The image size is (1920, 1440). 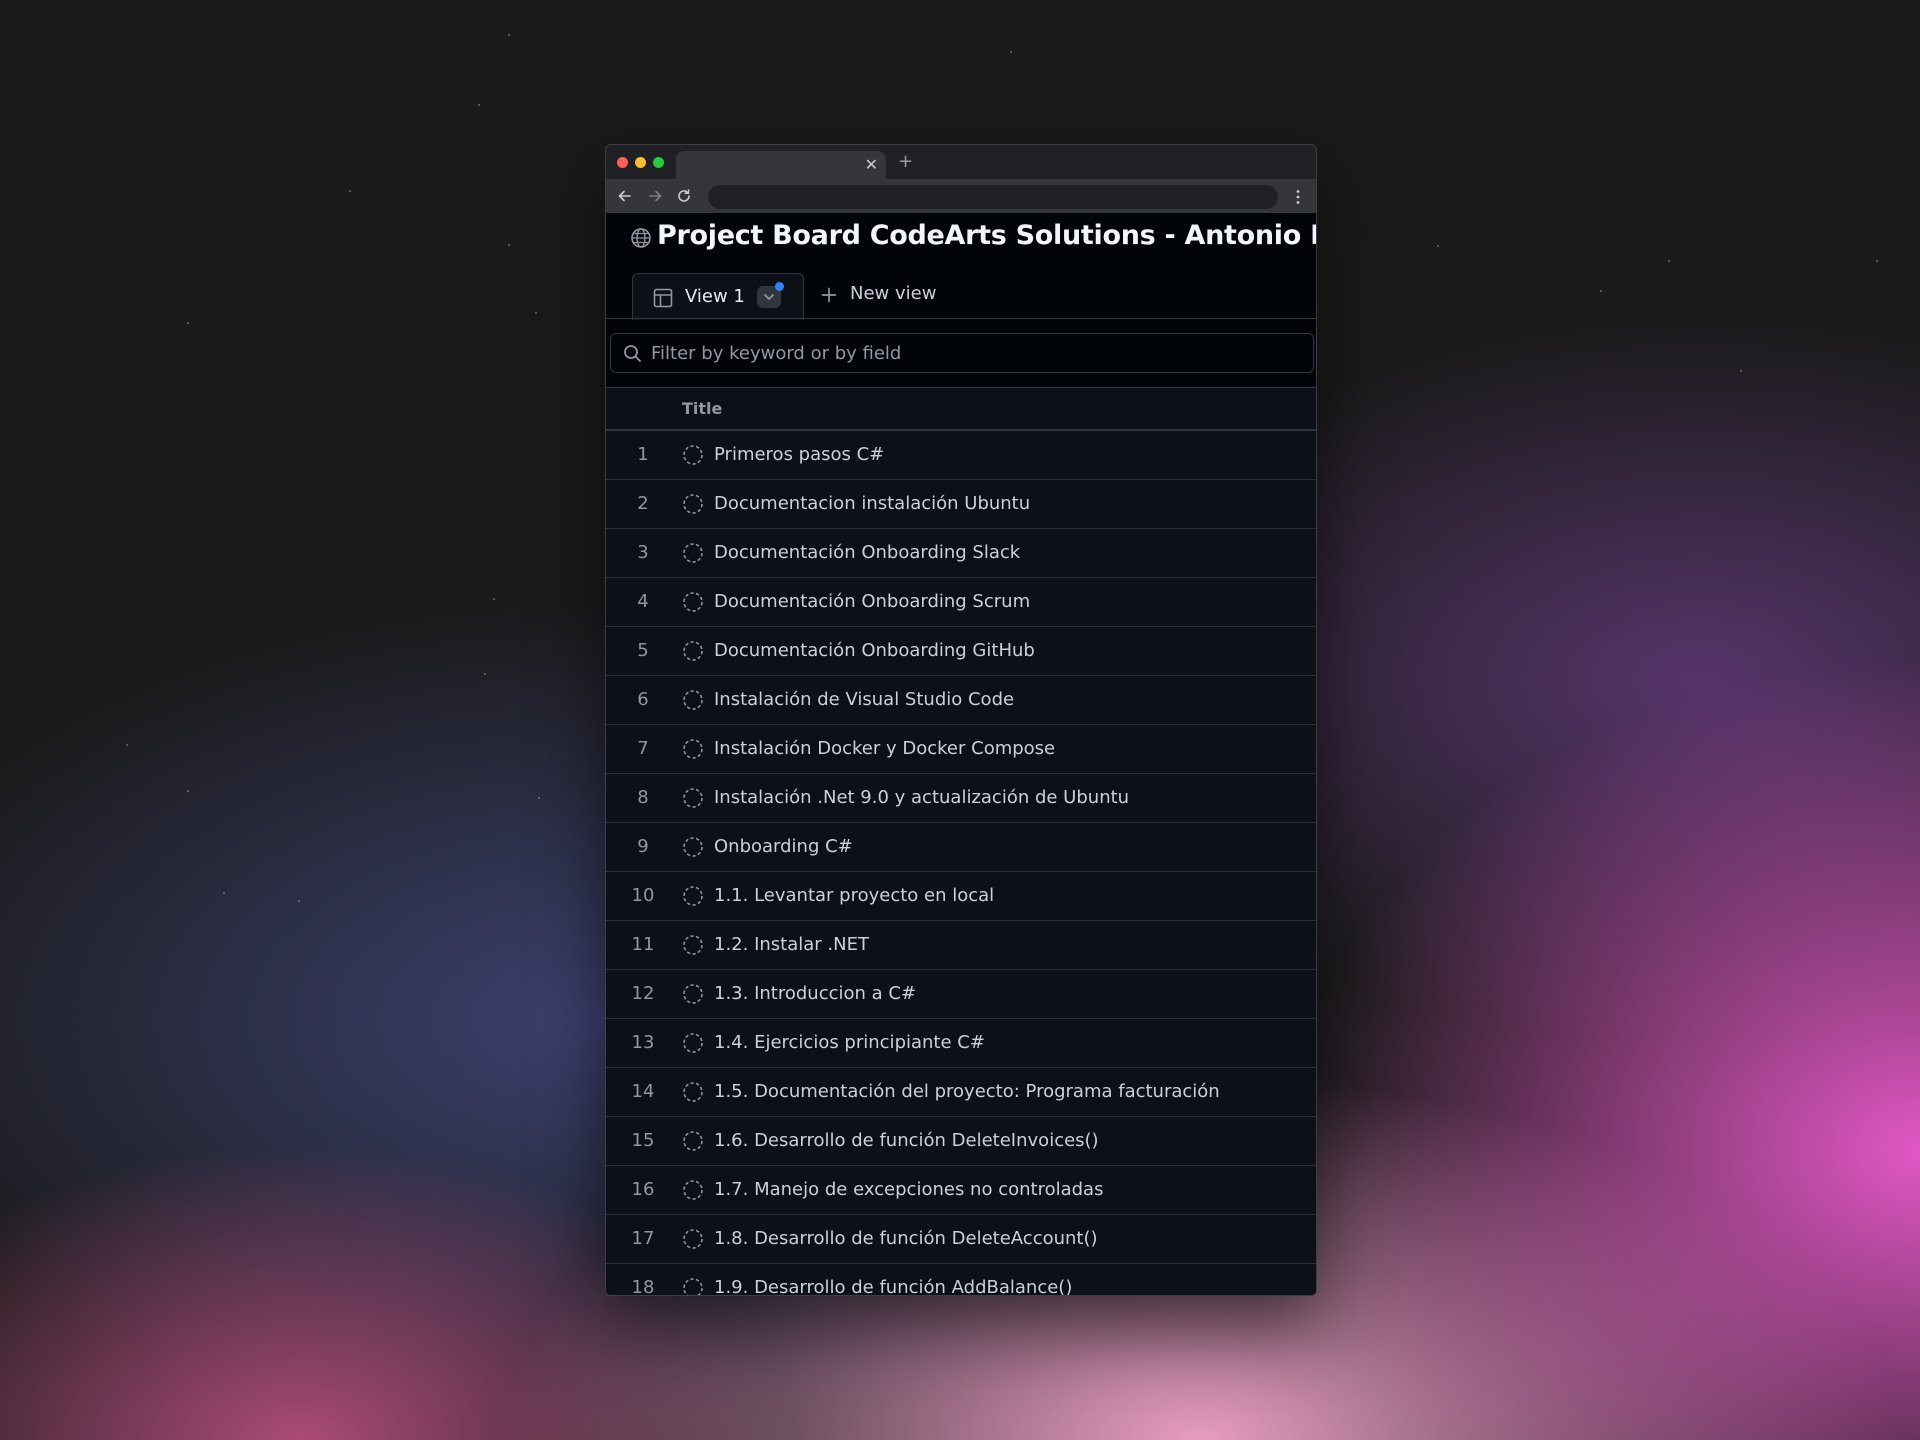 I want to click on search-icon, so click(x=632, y=353).